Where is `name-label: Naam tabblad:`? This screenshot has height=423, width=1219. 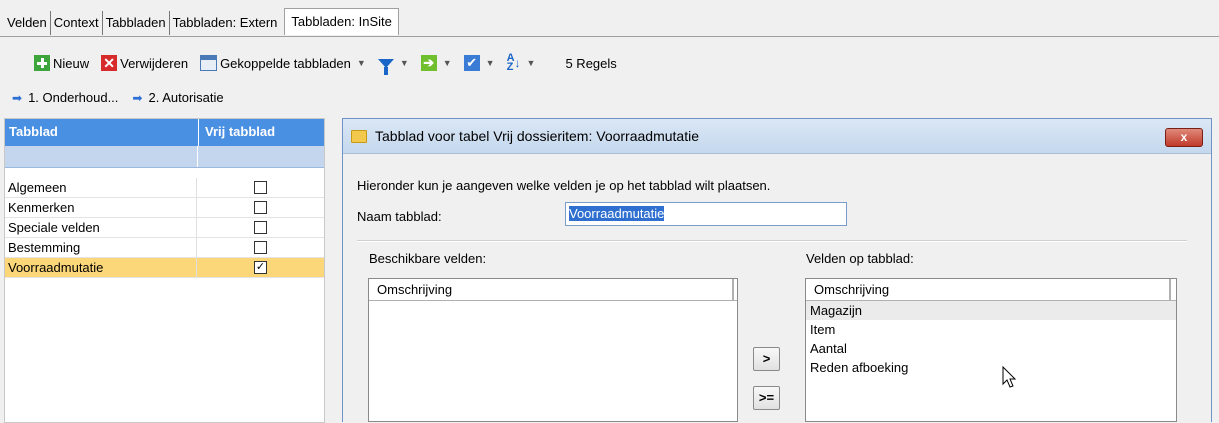 name-label: Naam tabblad: is located at coordinates (399, 216).